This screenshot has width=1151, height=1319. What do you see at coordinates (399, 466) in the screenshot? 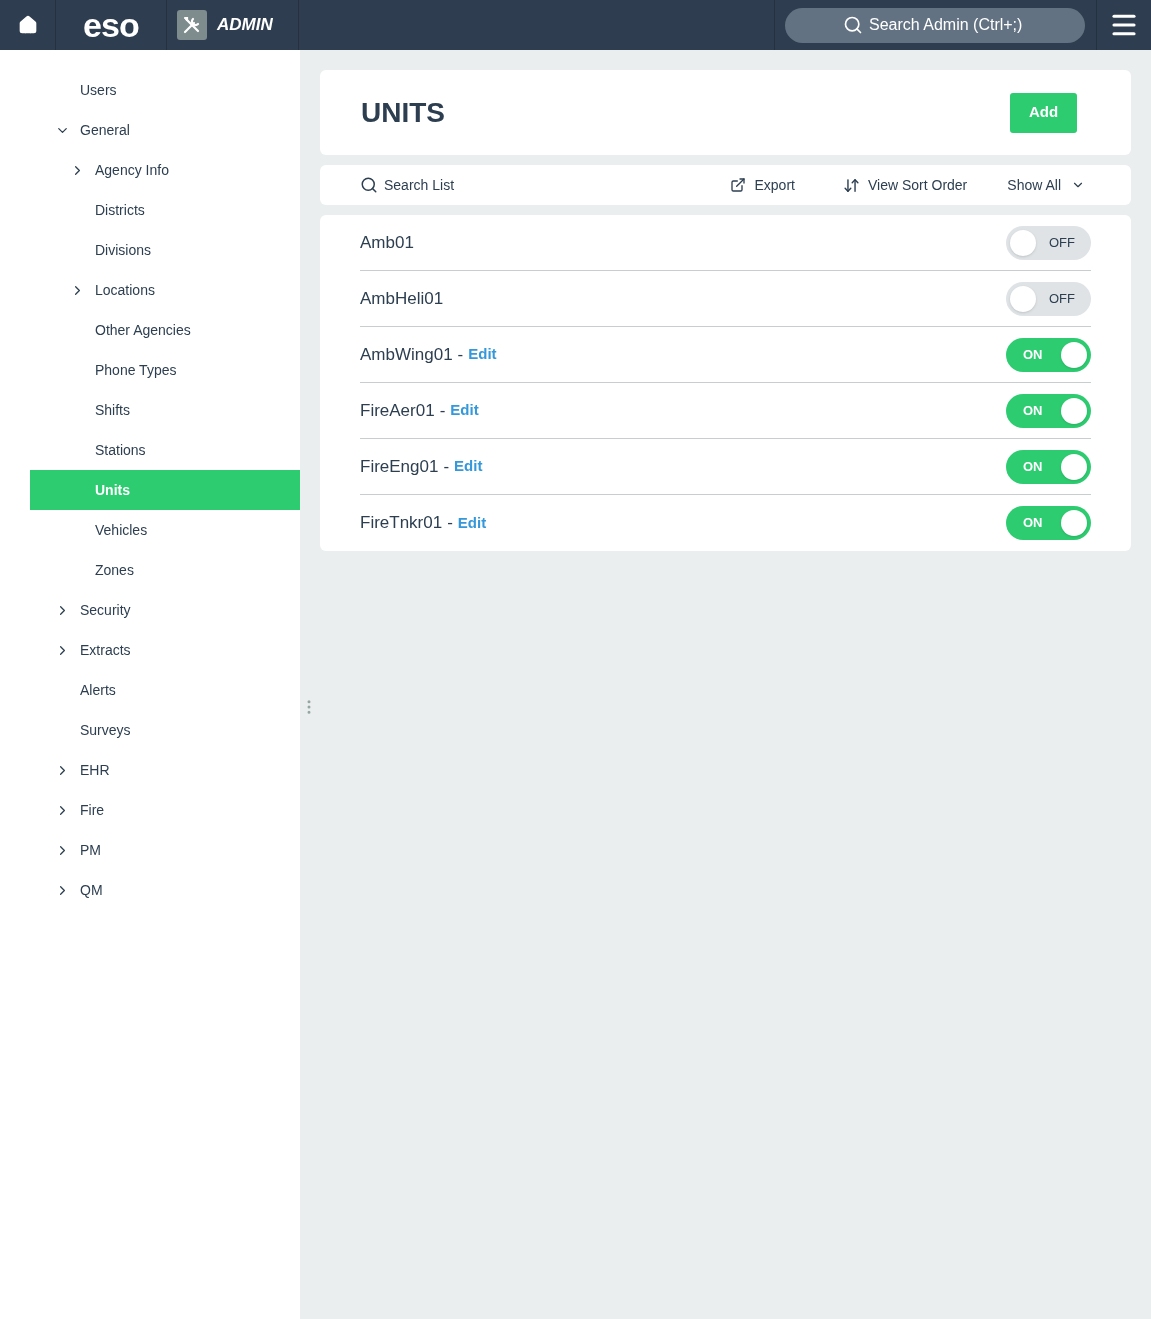
I see `unit-name: FireEng01` at bounding box center [399, 466].